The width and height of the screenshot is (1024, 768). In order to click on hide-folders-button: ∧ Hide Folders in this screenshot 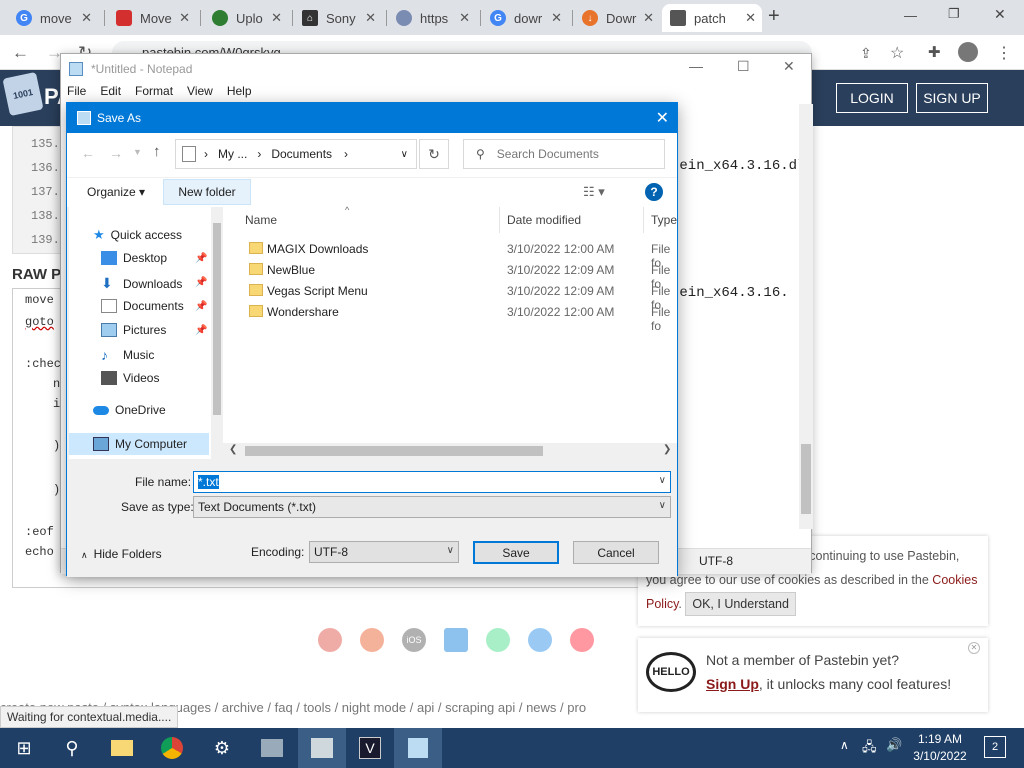, I will do `click(121, 554)`.